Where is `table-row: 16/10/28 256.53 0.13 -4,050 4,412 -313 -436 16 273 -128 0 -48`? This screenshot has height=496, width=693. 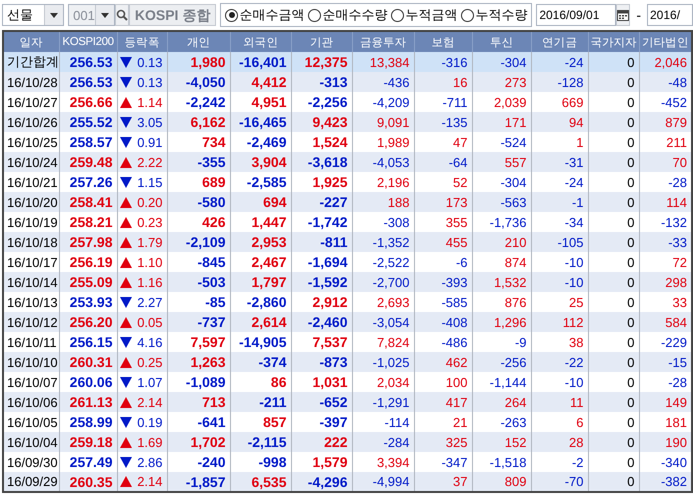 table-row: 16/10/28 256.53 0.13 -4,050 4,412 -313 -436 16 273 -128 0 -48 is located at coordinates (347, 82).